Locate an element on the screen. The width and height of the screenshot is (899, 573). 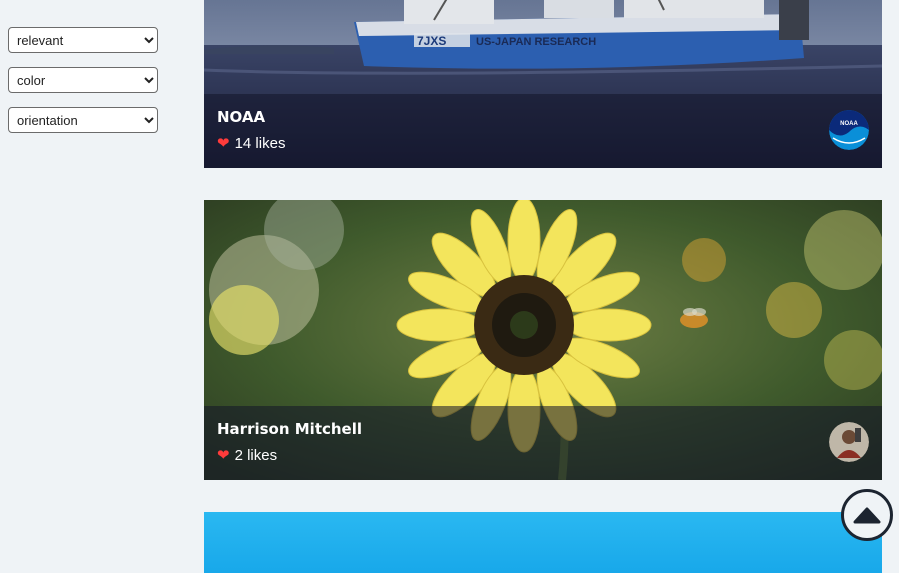
photo-card is located at coordinates (543, 542).